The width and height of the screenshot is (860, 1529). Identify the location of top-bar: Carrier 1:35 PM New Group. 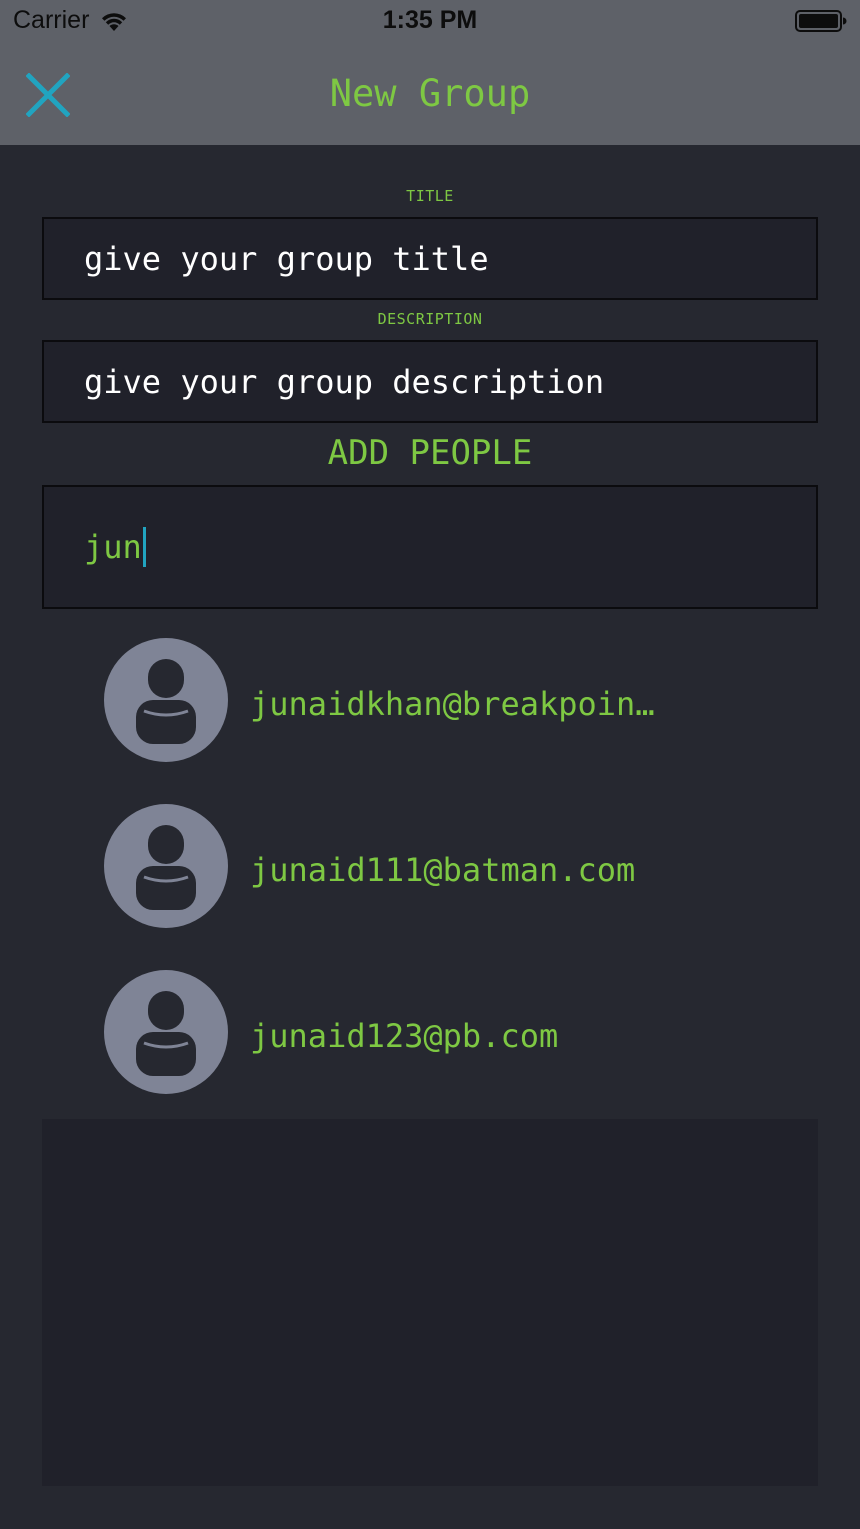
(430, 72).